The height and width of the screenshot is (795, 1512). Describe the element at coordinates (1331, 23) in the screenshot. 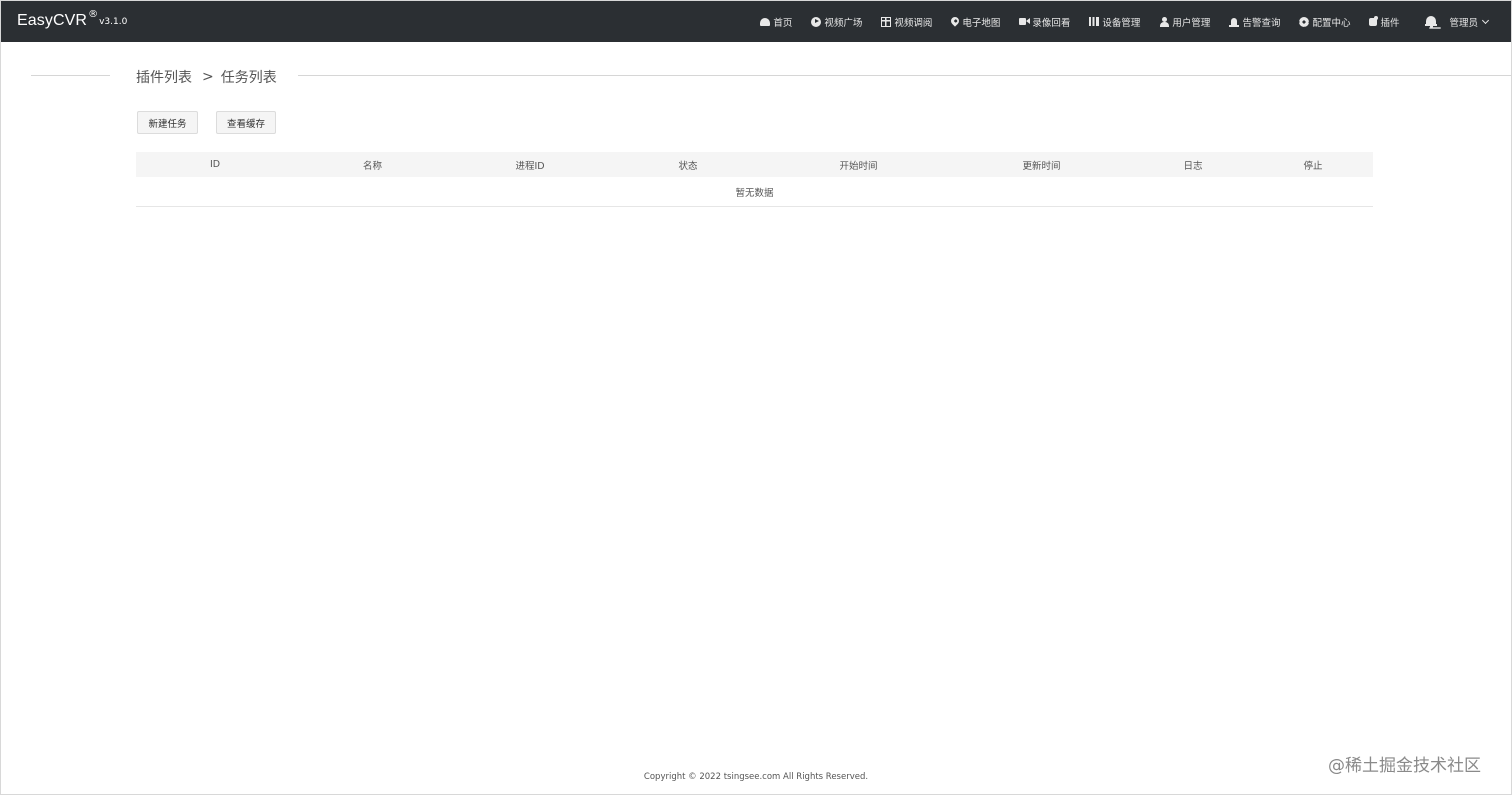

I see `nav-item-label: 配置中心` at that location.